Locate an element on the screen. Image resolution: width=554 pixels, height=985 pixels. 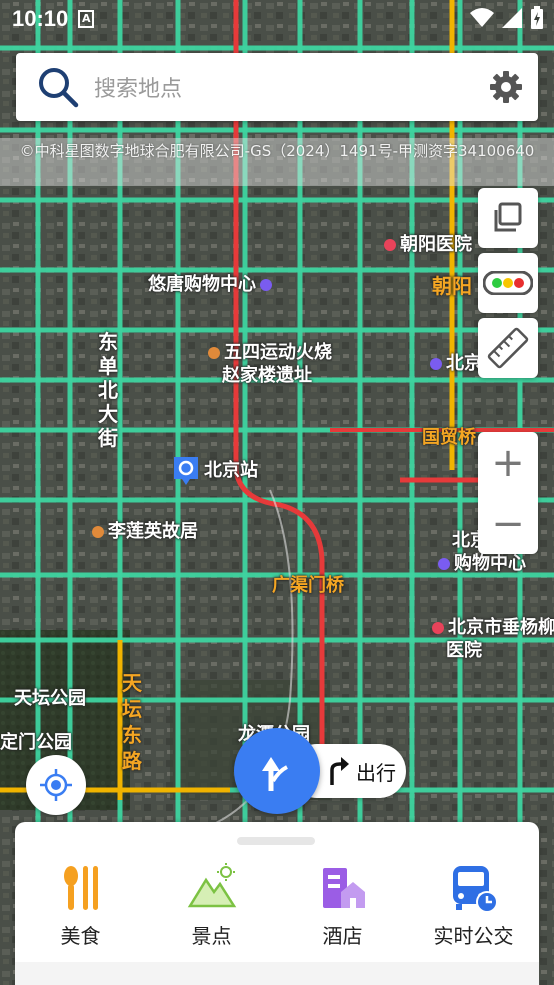
map-label-zhaojialou: 赵家楼遗址 is located at coordinates (267, 375).